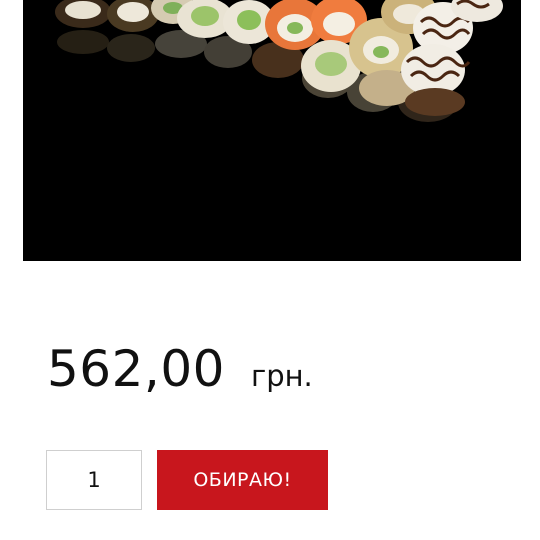  I want to click on add-to-cart-button: ОБИРАЮ!, so click(242, 480).